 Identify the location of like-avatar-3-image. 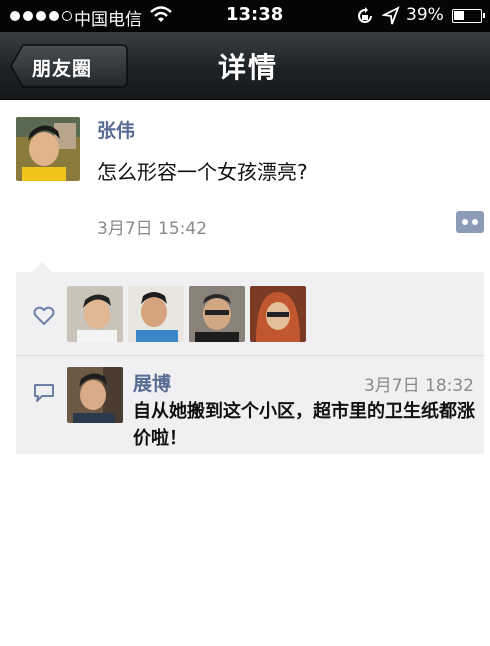
(217, 314).